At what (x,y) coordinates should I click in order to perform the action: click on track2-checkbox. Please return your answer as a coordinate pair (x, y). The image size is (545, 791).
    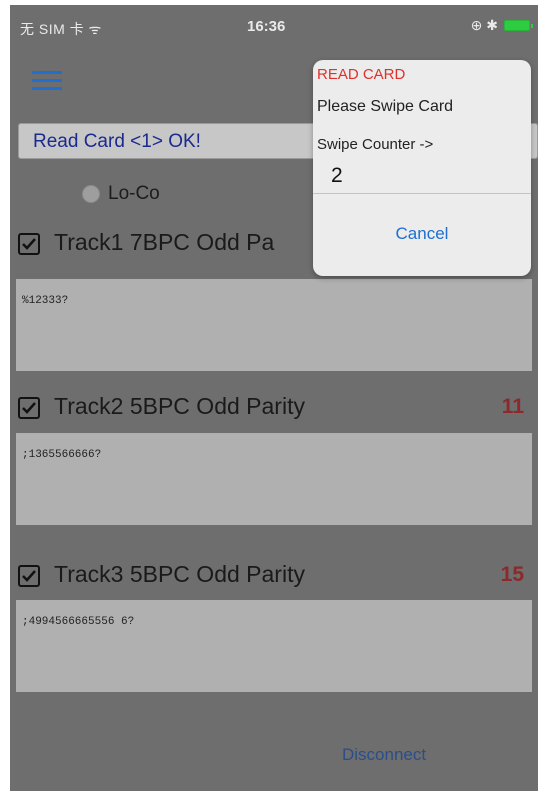
    Looking at the image, I should click on (29, 408).